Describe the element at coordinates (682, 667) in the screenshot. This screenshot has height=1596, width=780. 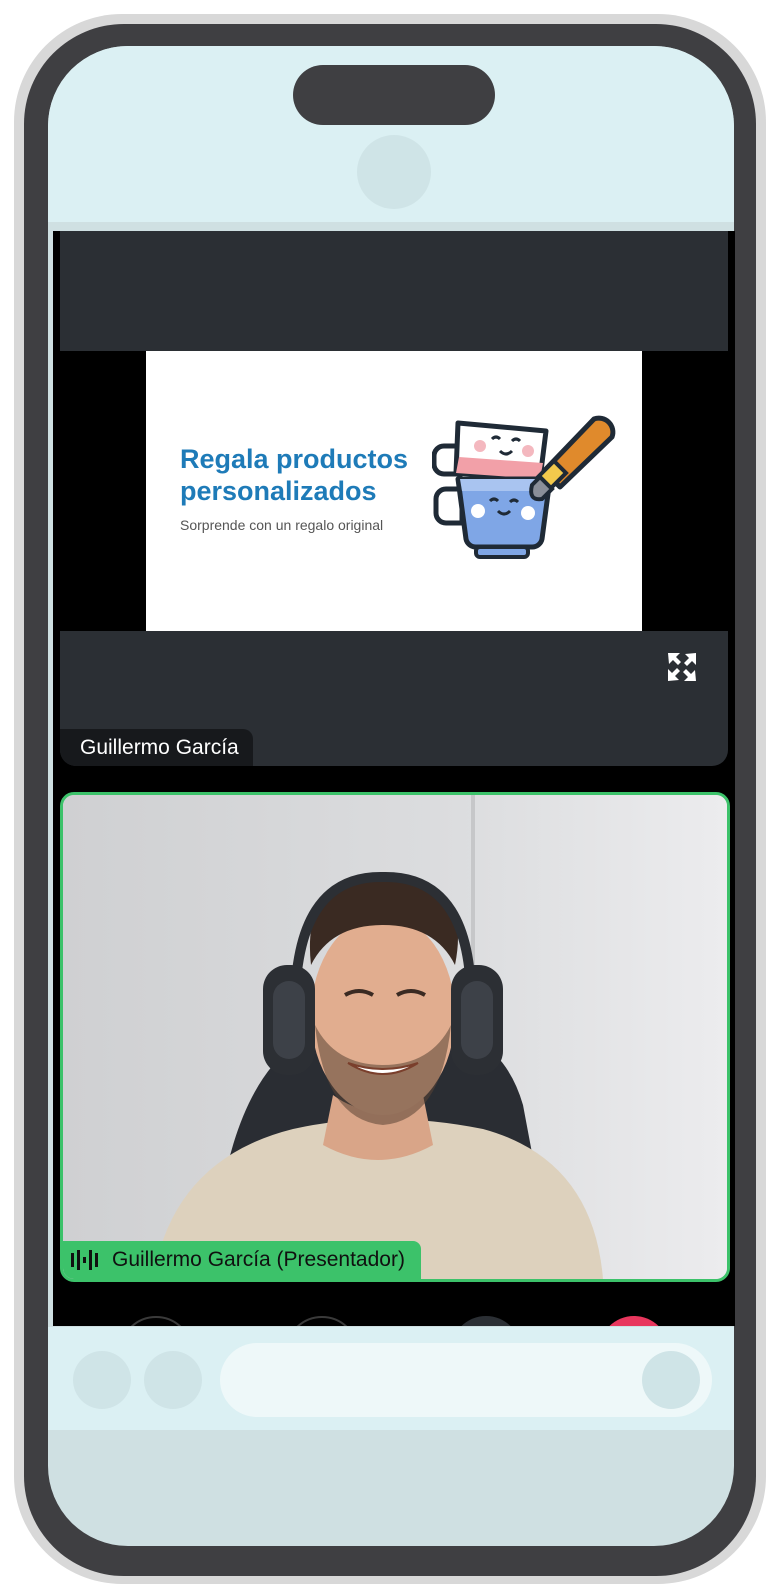
I see `fullscreen-expand-icon` at that location.